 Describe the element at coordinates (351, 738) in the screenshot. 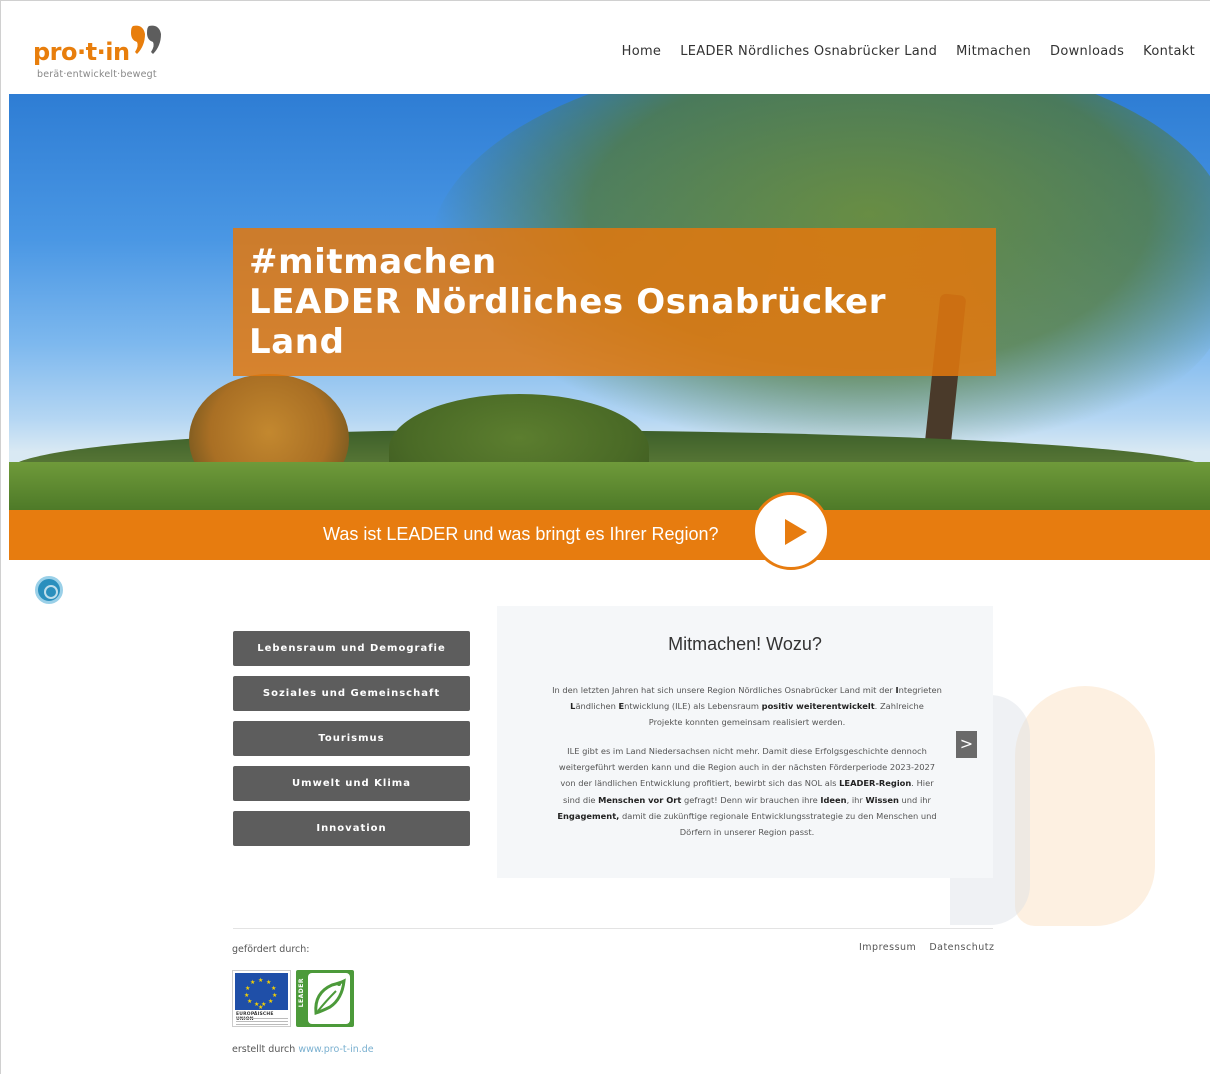

I see `category-tourismus-button: Tourismus` at that location.